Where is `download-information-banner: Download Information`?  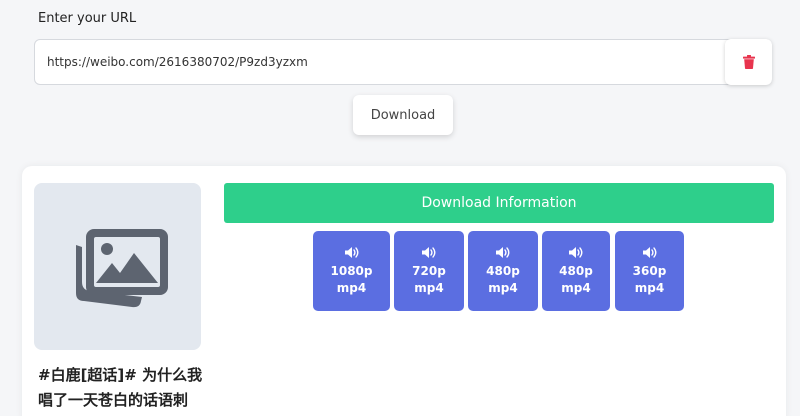 download-information-banner: Download Information is located at coordinates (499, 203).